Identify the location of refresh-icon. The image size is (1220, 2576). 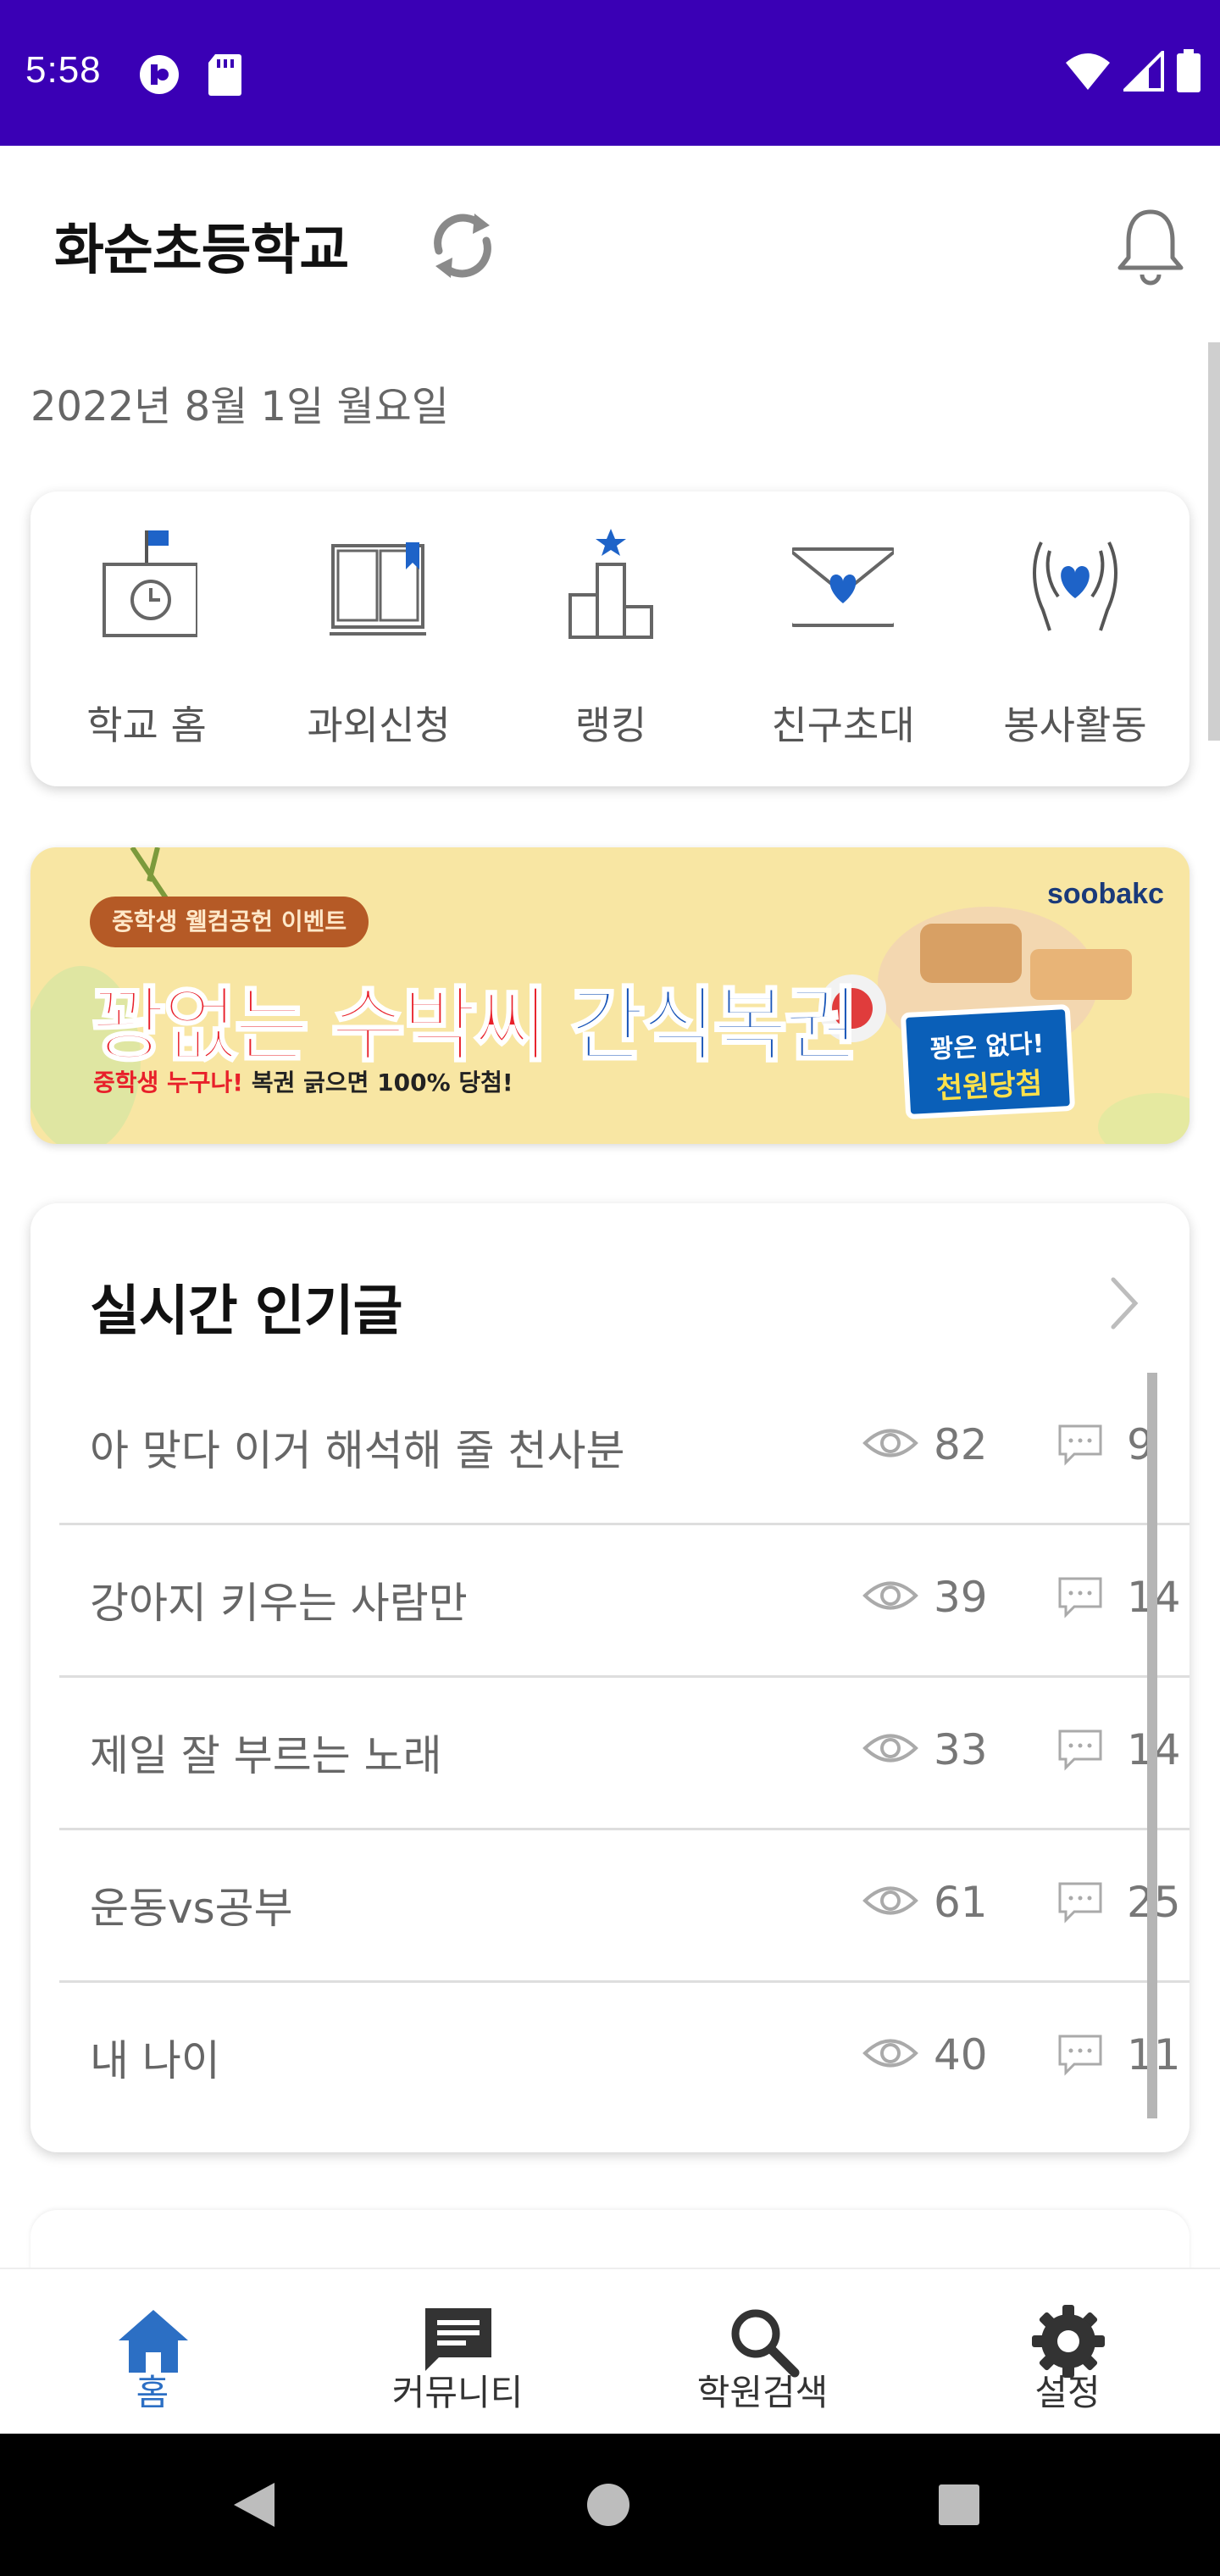
(462, 246).